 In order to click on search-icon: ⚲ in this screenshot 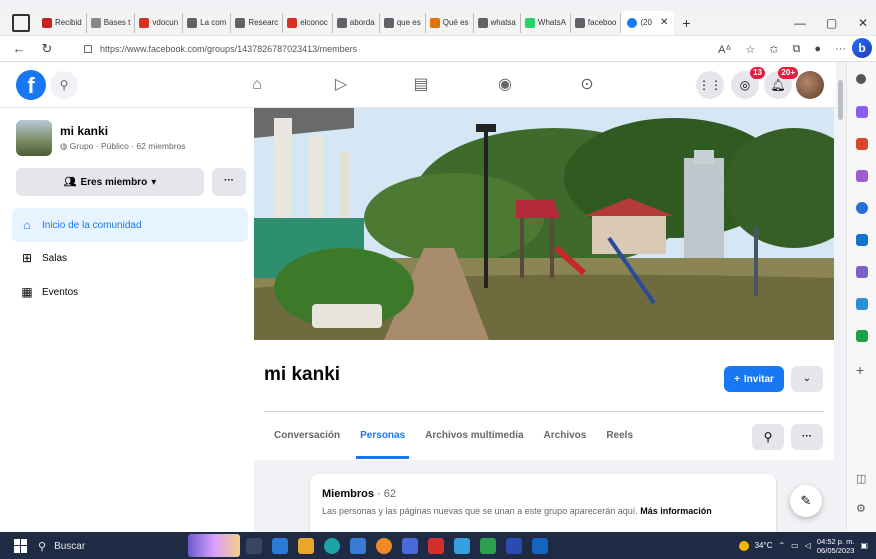, I will do `click(64, 85)`.